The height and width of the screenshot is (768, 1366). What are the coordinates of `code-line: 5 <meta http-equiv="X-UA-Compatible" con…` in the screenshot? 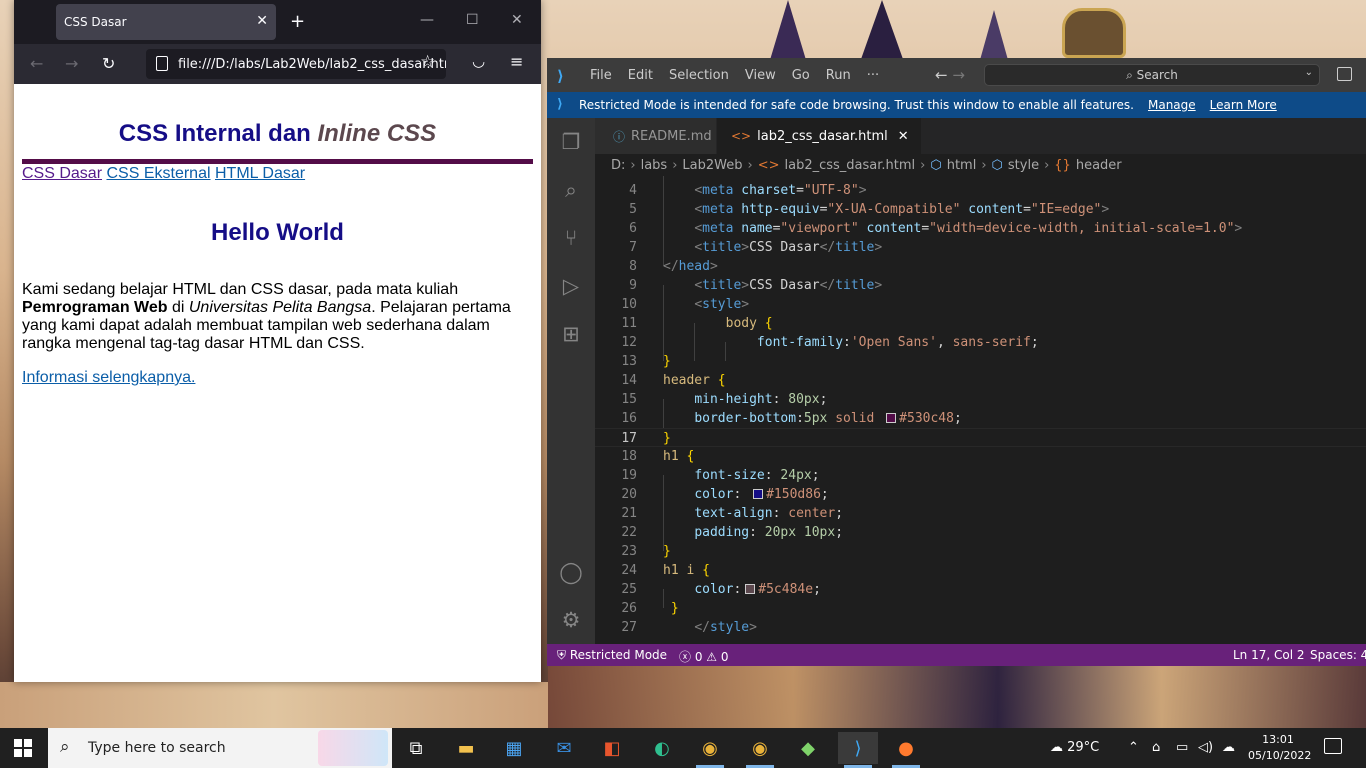 It's located at (869, 209).